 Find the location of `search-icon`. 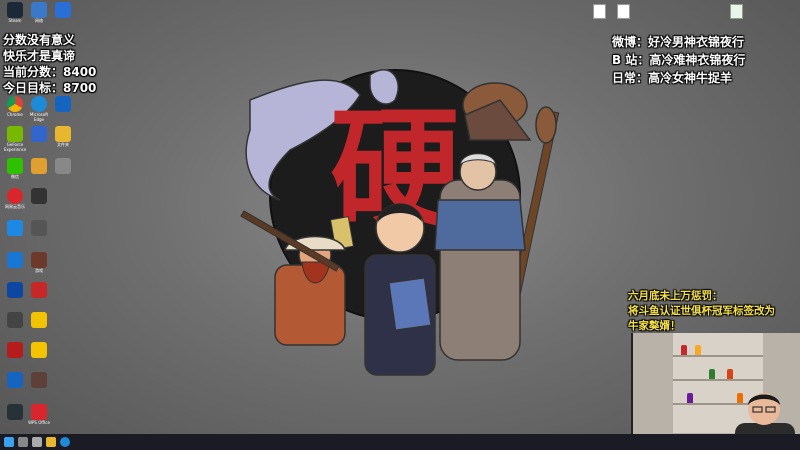

search-icon is located at coordinates (23, 442).